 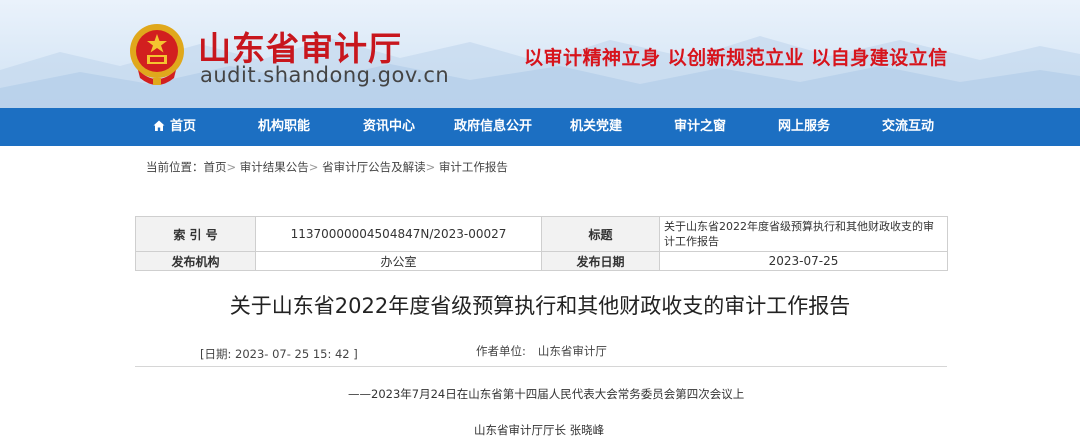 What do you see at coordinates (803, 261) in the screenshot?
I see `date-value: 2023-07-25` at bounding box center [803, 261].